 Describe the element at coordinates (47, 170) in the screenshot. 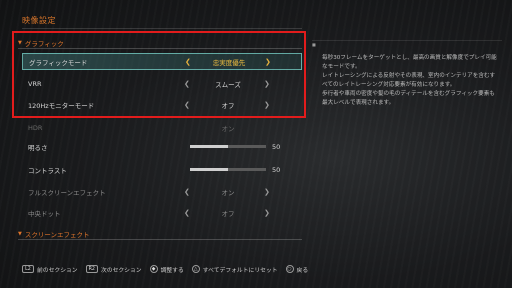

I see `setting-label: コントラスト` at that location.